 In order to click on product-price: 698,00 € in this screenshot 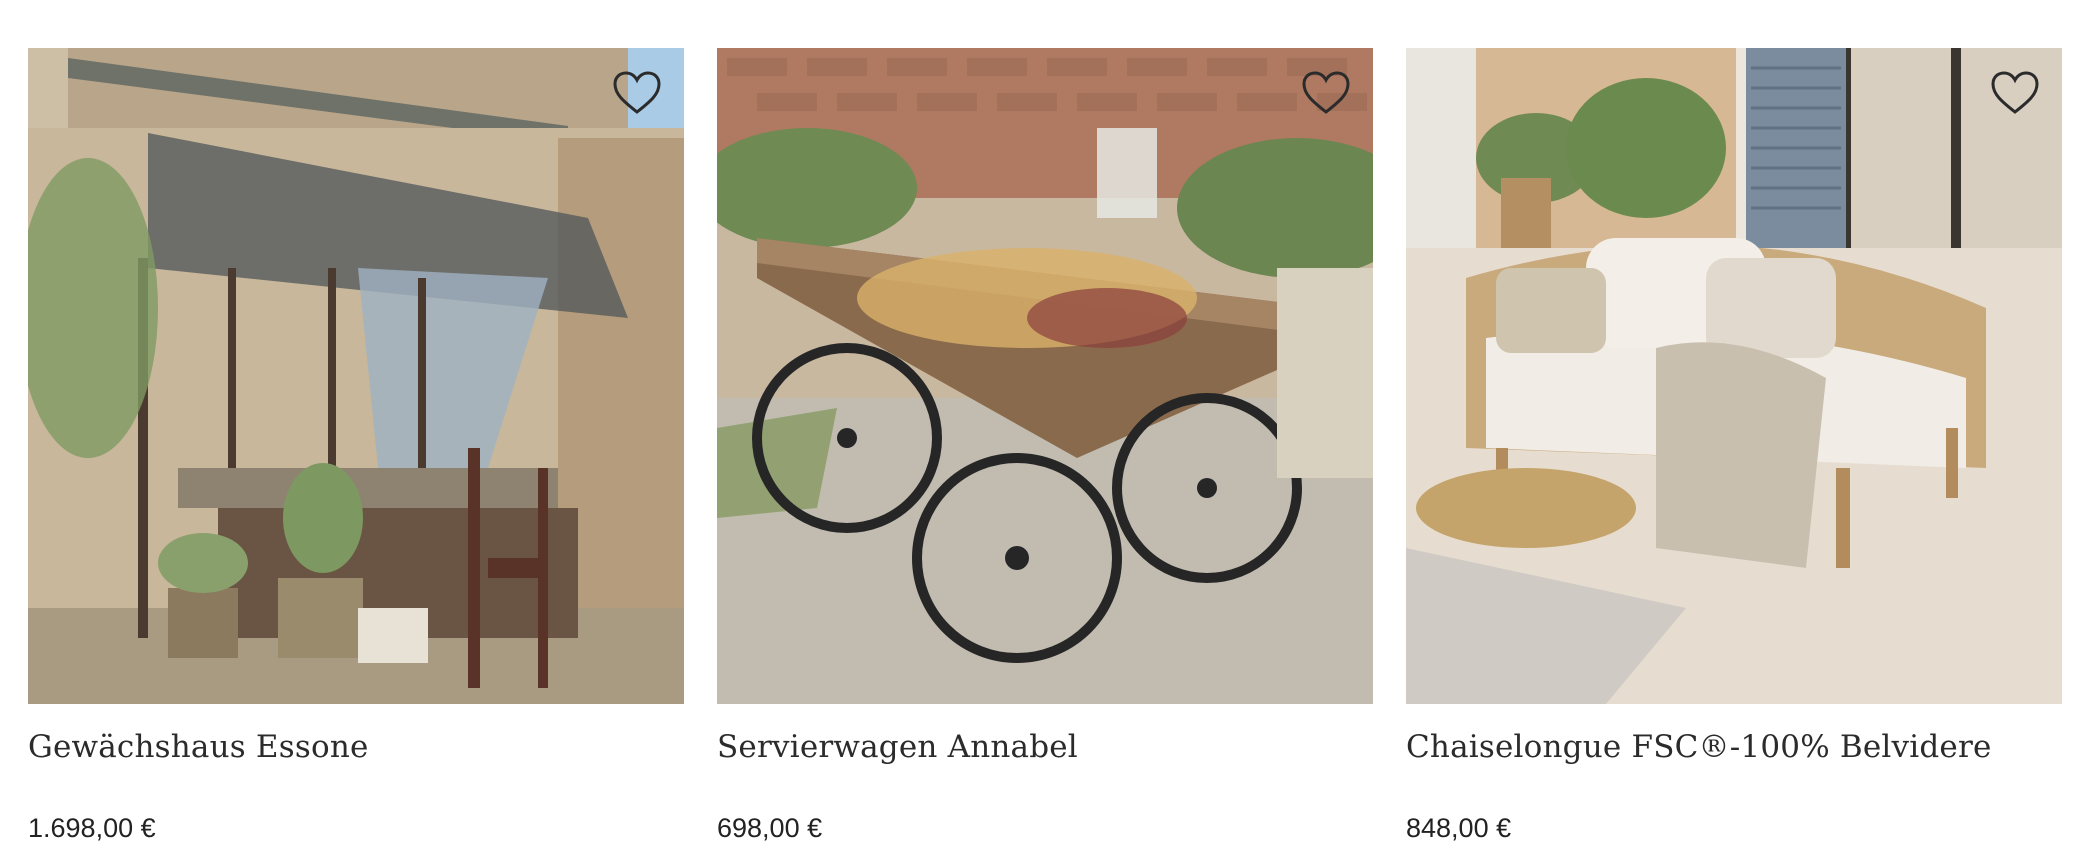, I will do `click(770, 828)`.